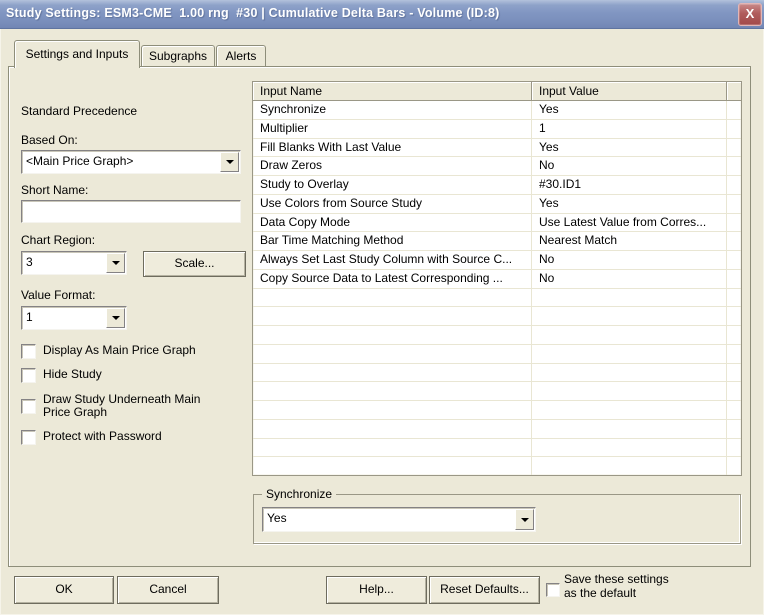  Describe the element at coordinates (299, 494) in the screenshot. I see `synchronize-group-label: Synchronize` at that location.